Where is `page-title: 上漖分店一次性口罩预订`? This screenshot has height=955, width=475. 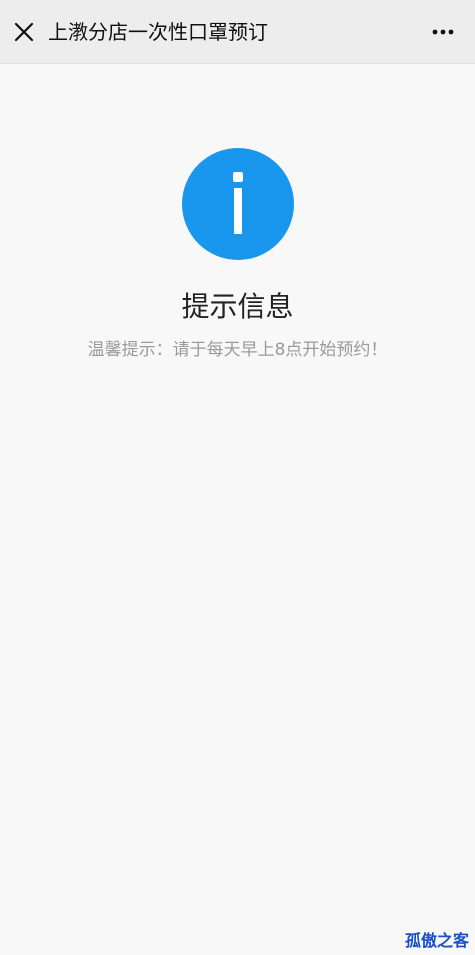
page-title: 上漖分店一次性口罩预订 is located at coordinates (158, 32).